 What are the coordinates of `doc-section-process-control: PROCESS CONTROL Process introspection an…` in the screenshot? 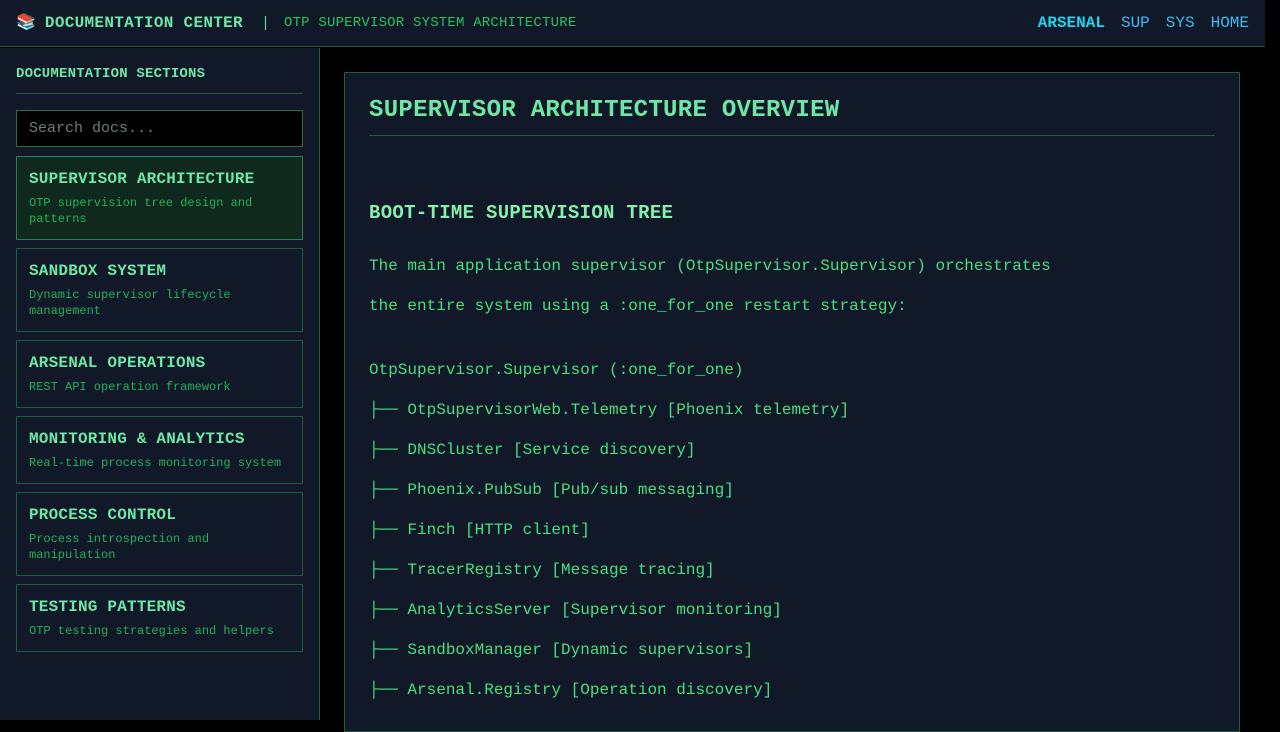 It's located at (159, 534).